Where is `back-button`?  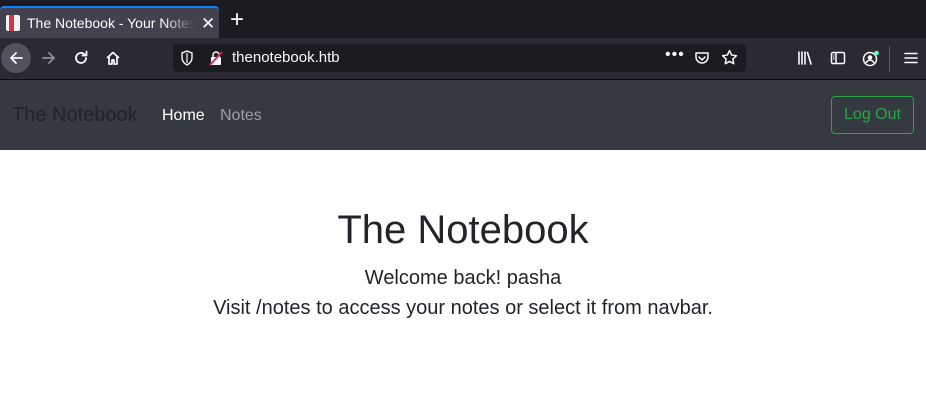 back-button is located at coordinates (16, 58).